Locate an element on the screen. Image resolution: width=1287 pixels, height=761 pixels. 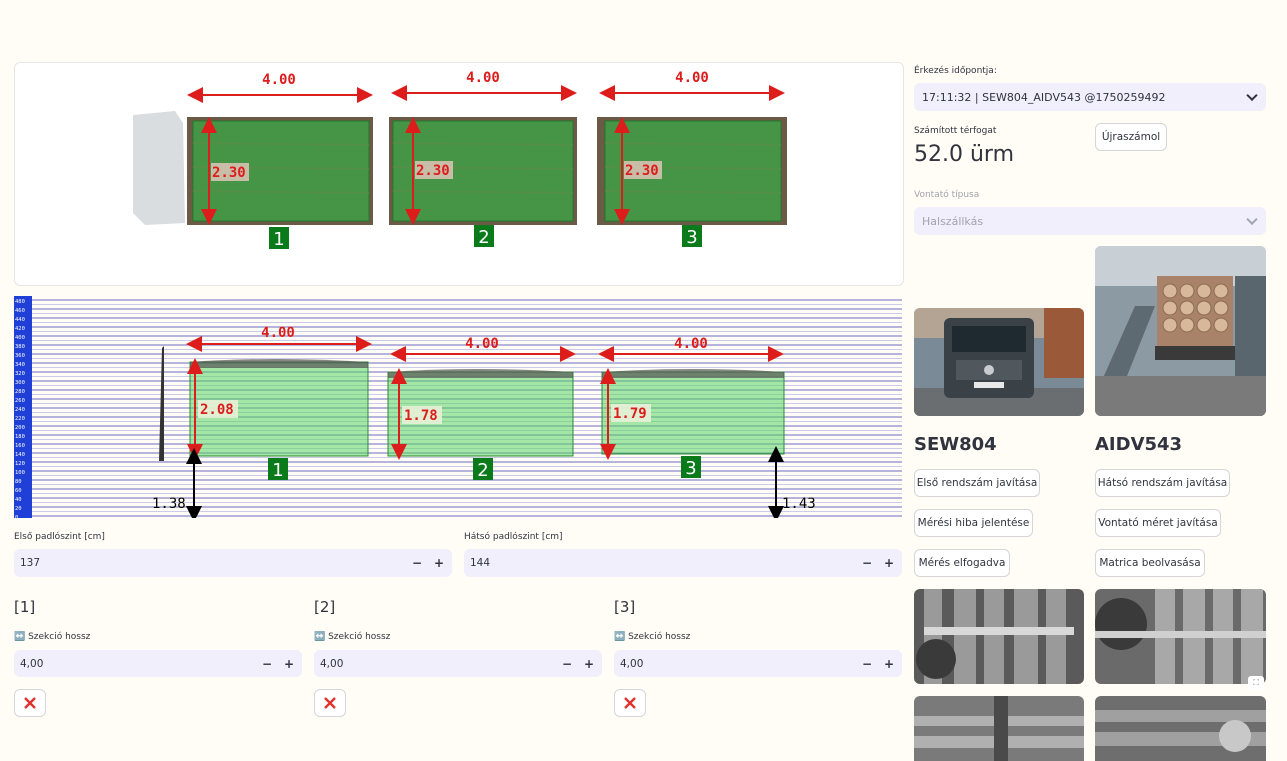
scale-tick-label: 60 is located at coordinates (18, 491).